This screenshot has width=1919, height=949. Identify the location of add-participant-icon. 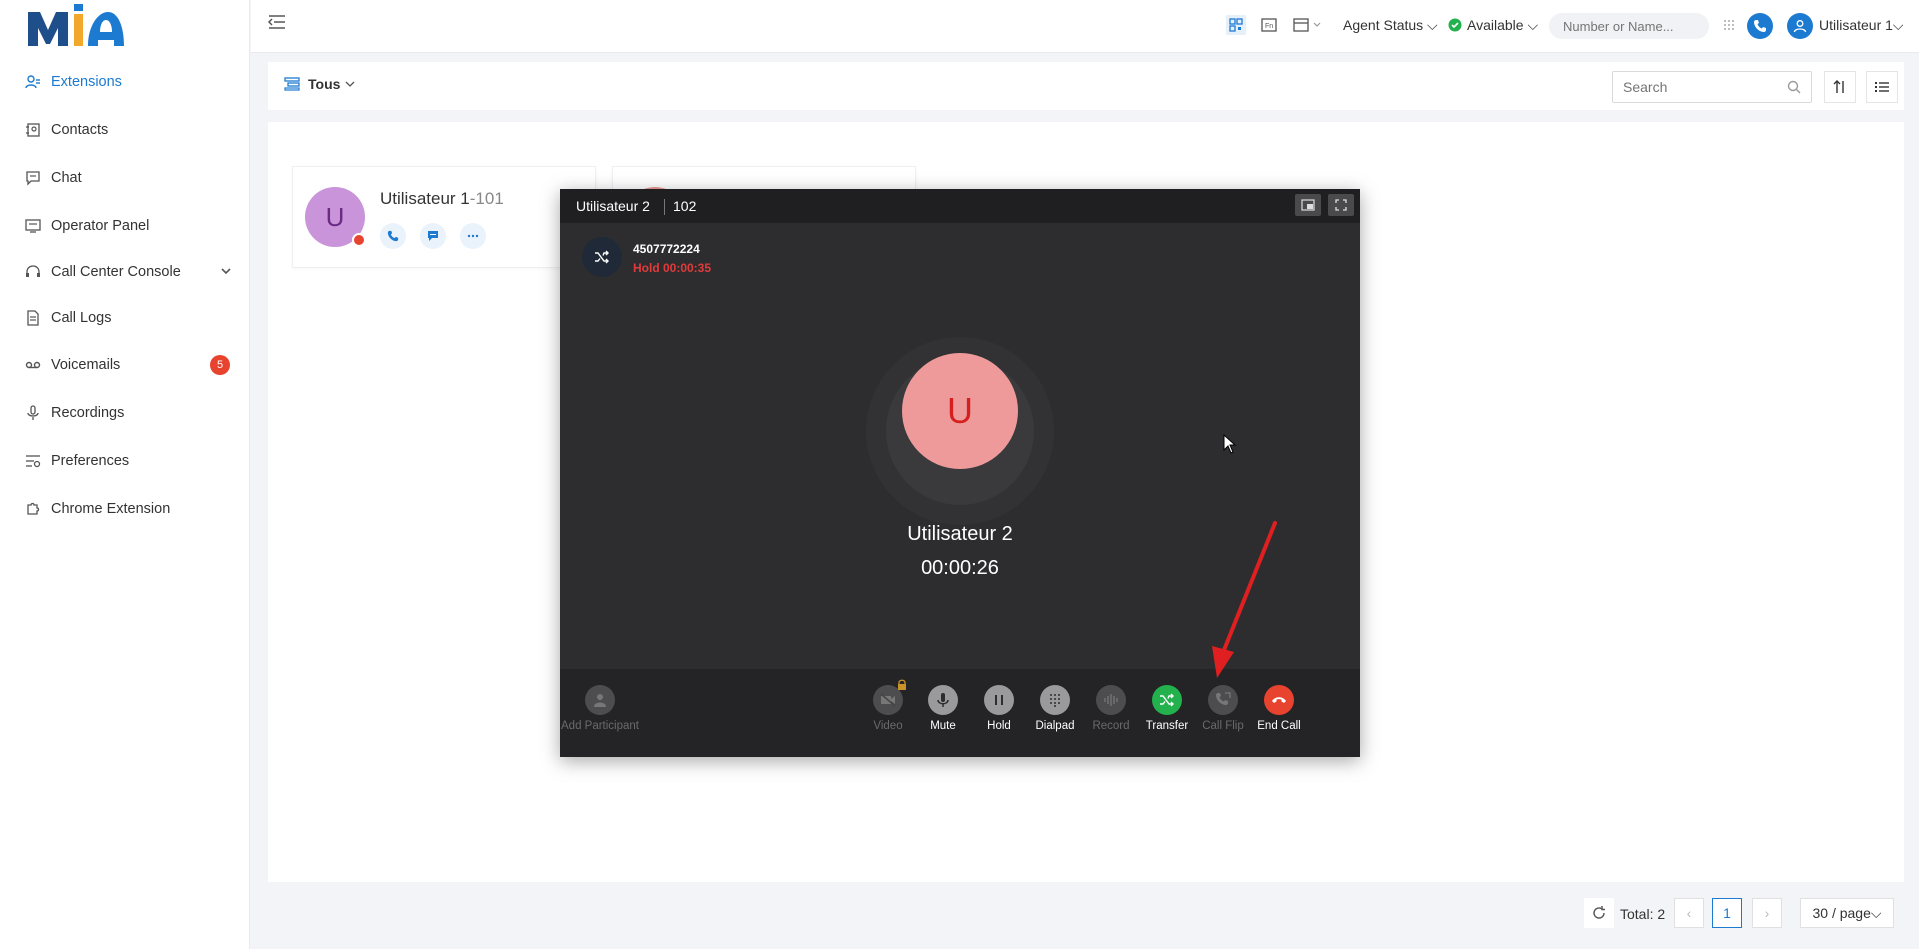
(600, 700).